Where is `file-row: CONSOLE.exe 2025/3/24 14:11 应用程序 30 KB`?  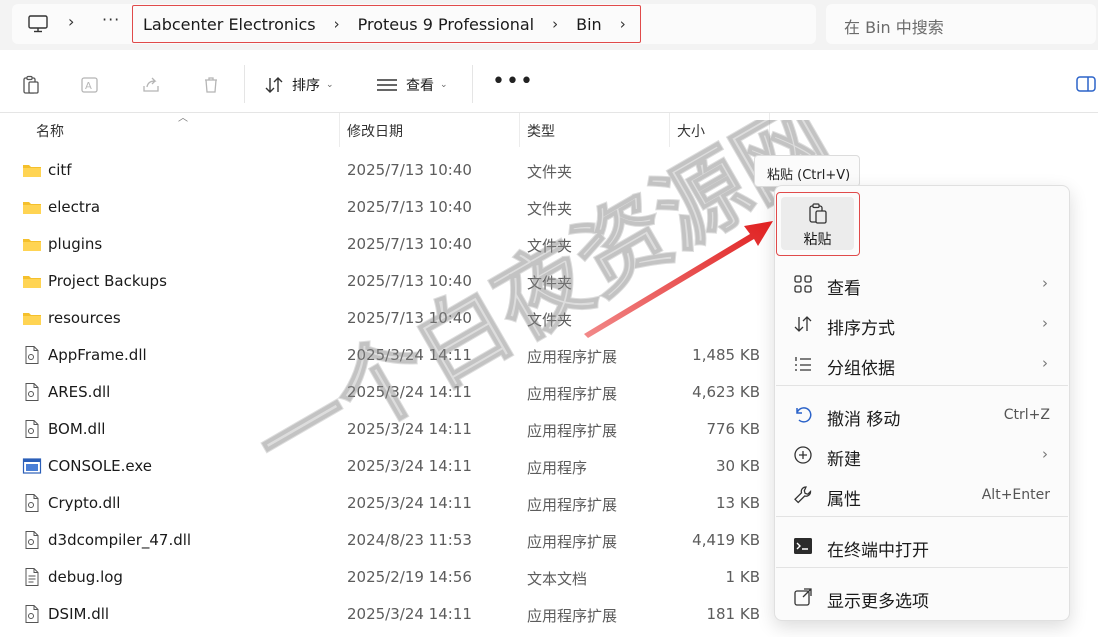 file-row: CONSOLE.exe 2025/3/24 14:11 应用程序 30 KB is located at coordinates (385, 465).